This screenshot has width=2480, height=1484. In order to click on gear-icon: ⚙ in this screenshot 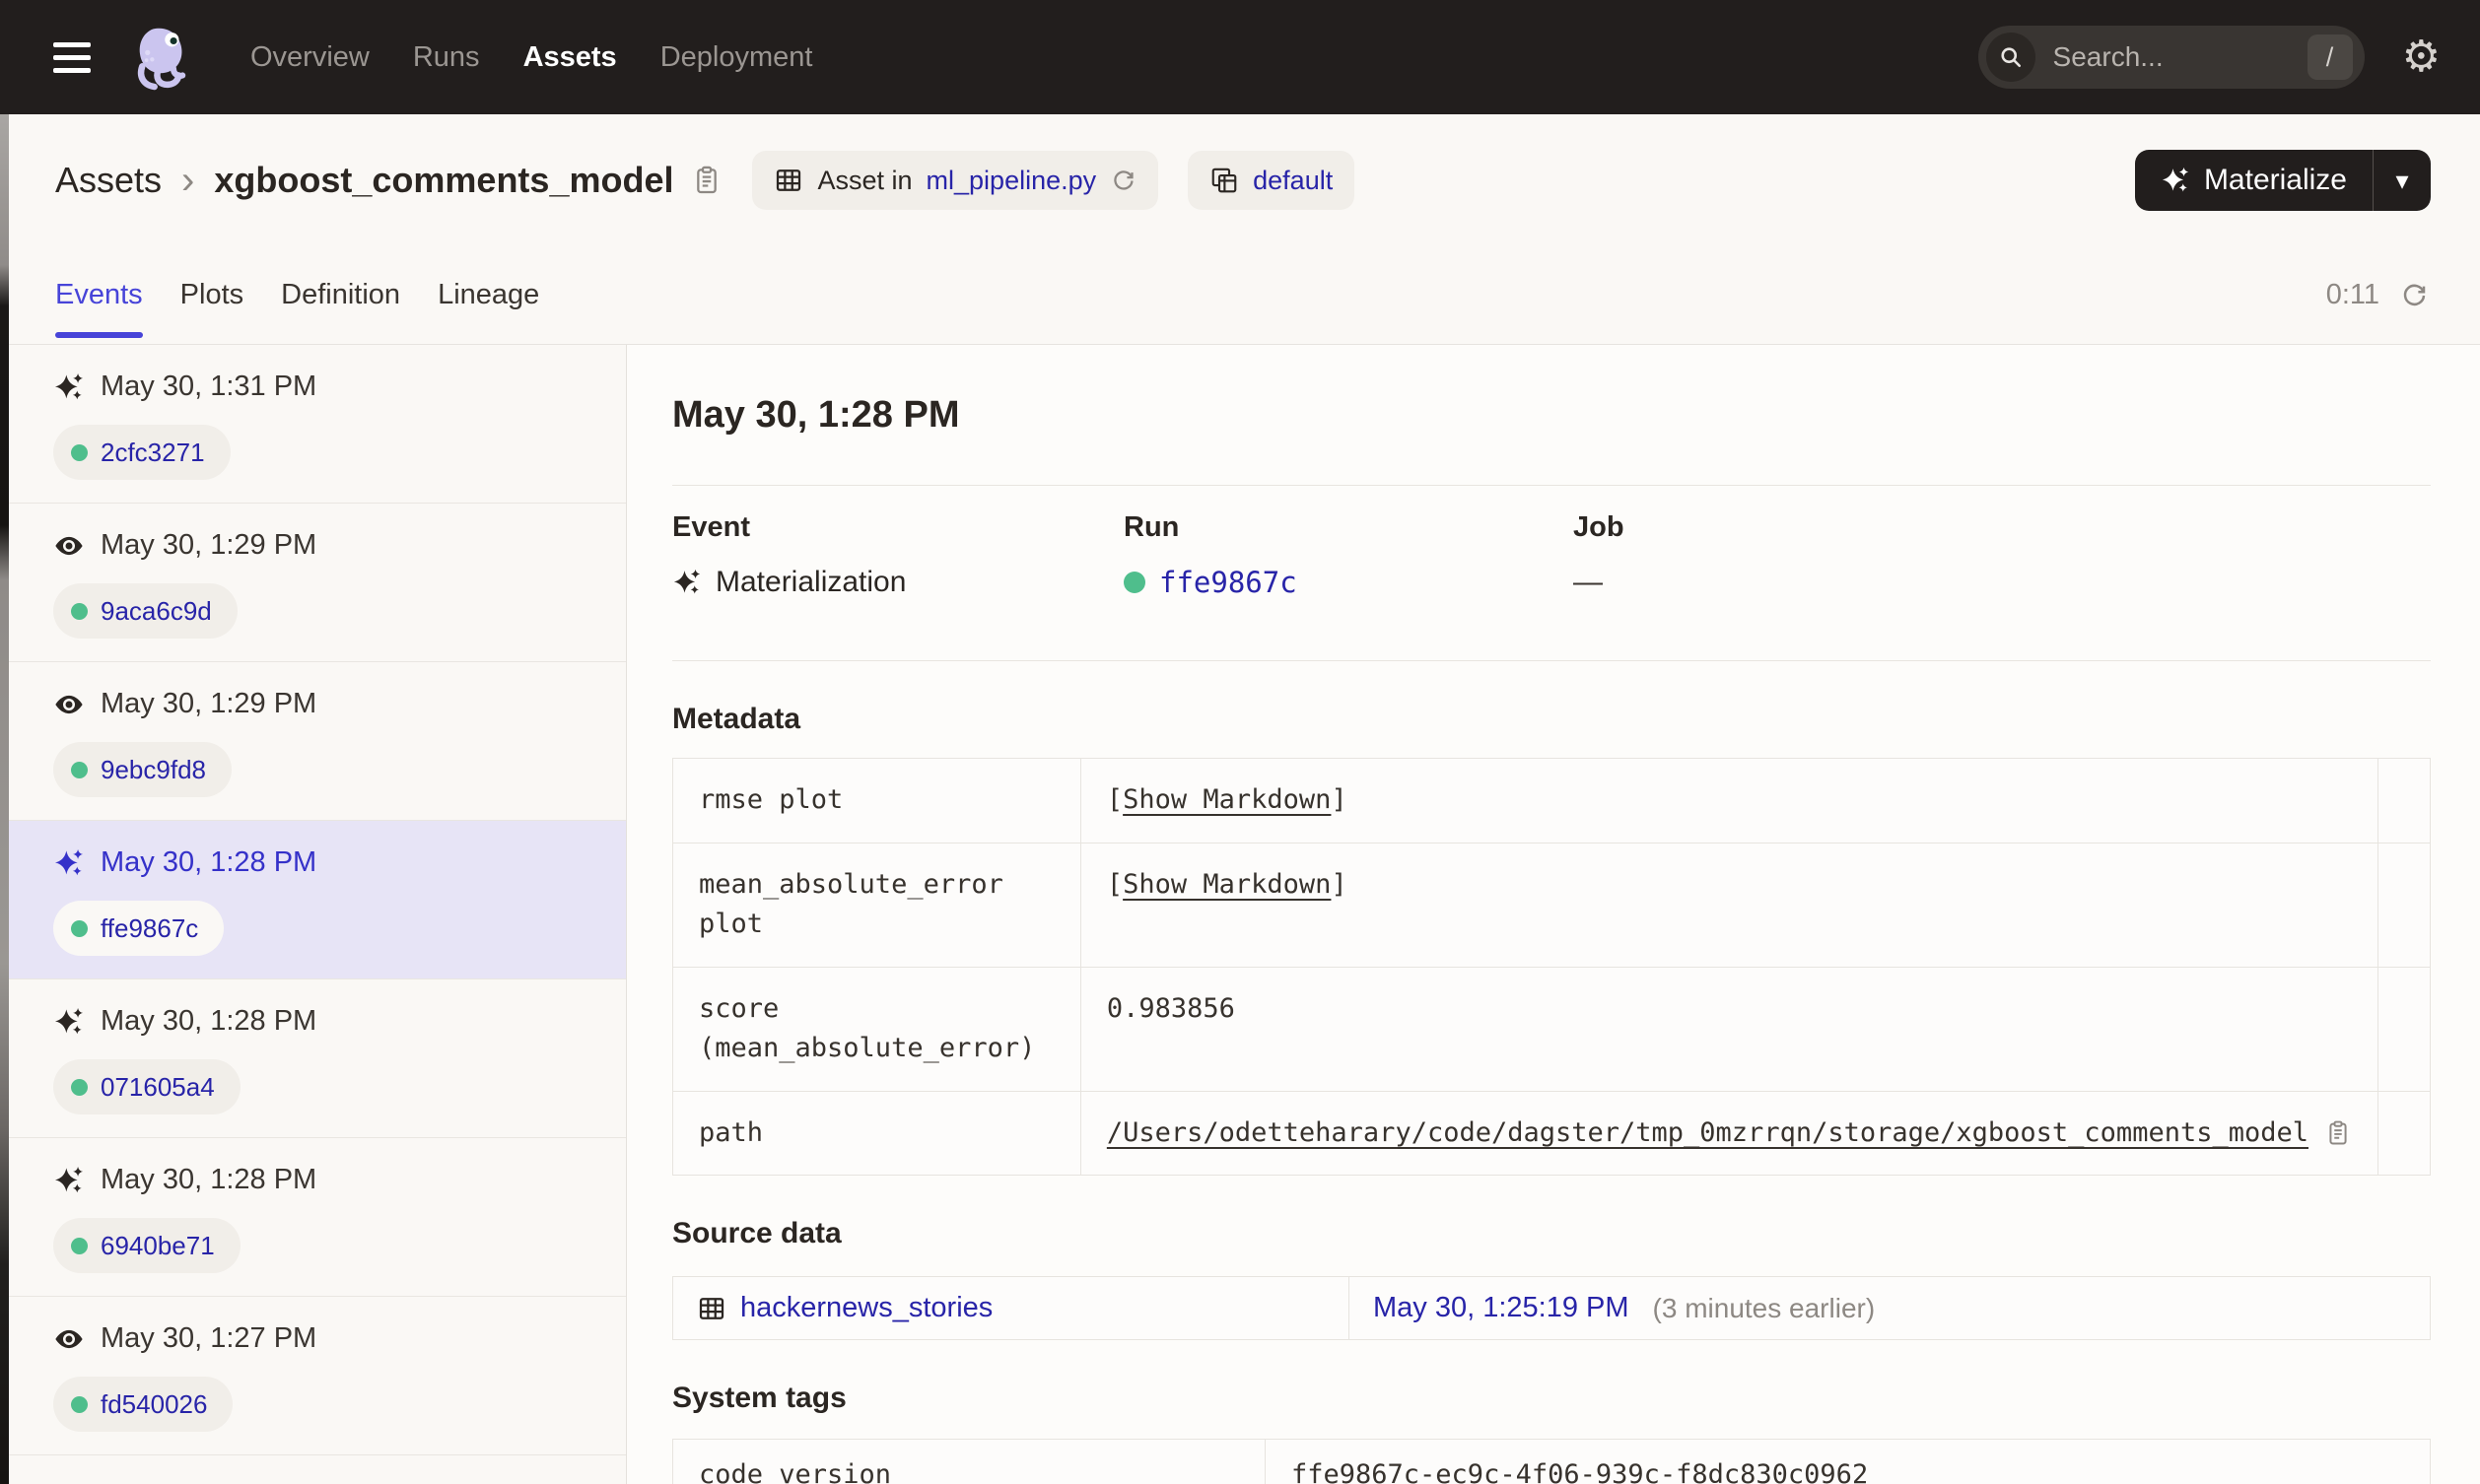, I will do `click(2421, 57)`.